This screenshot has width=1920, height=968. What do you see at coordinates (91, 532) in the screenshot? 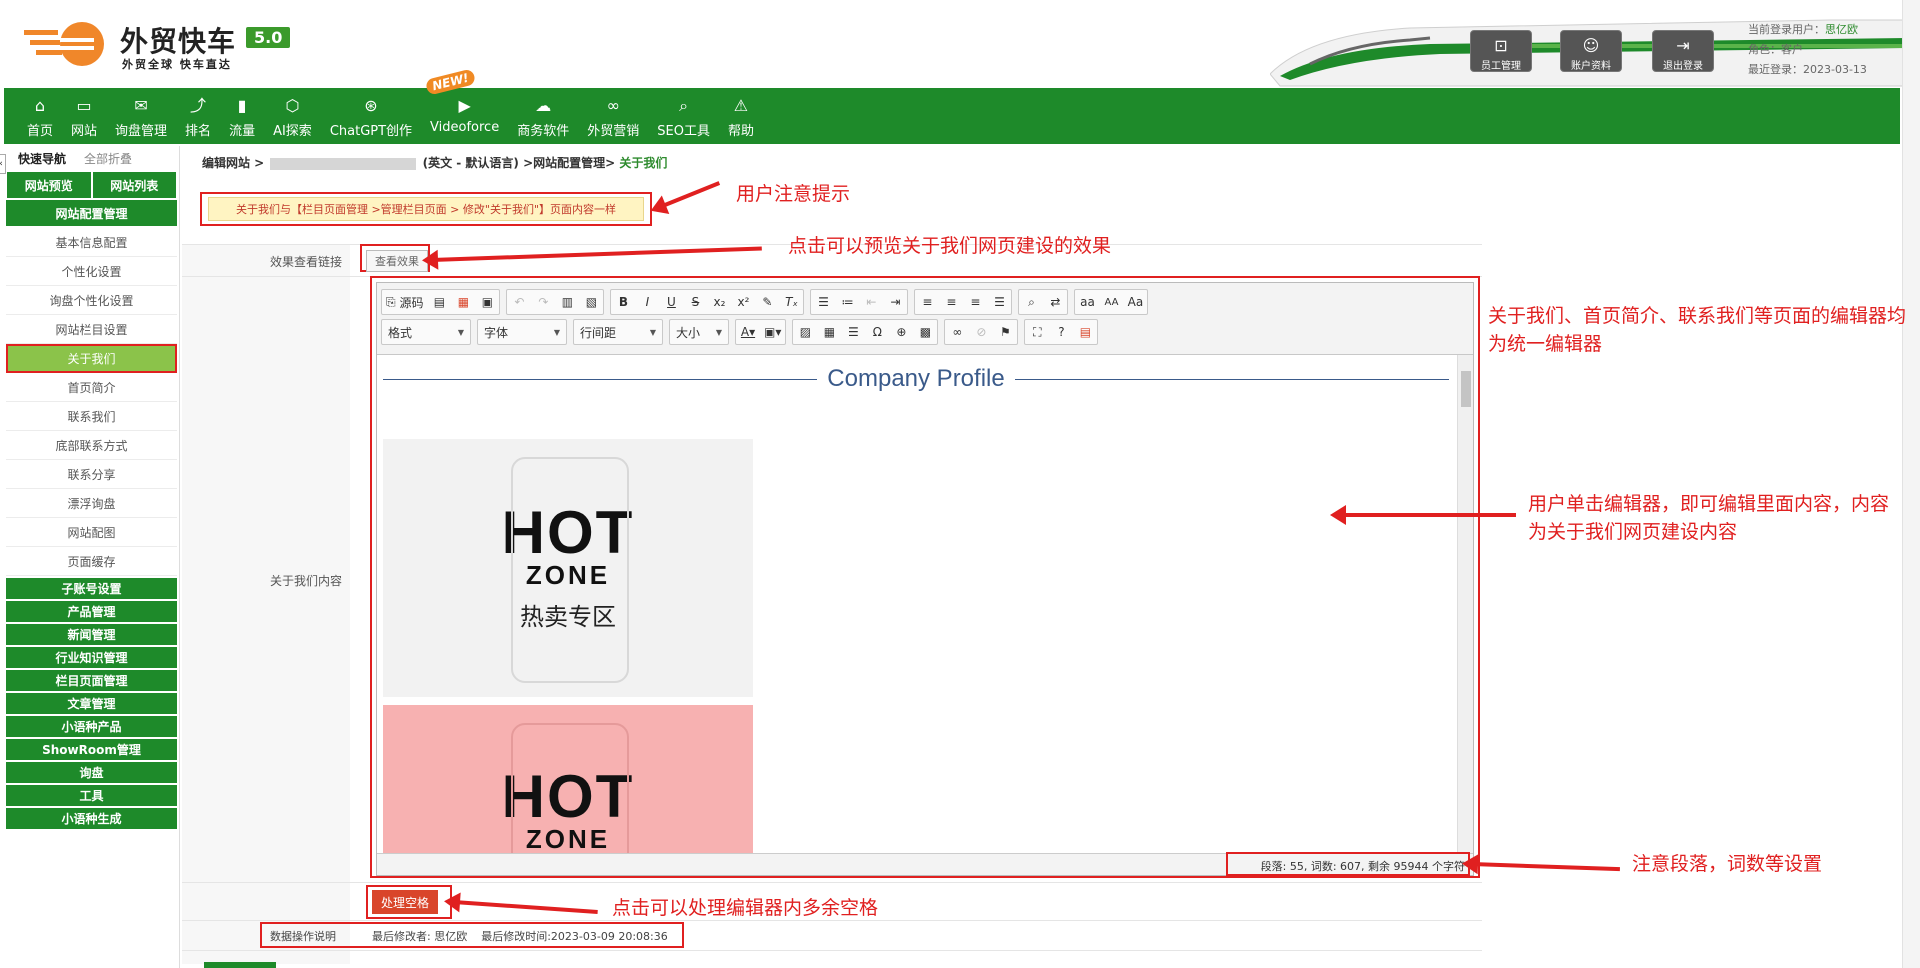
I see `sidebar-item-10: 网站配图` at bounding box center [91, 532].